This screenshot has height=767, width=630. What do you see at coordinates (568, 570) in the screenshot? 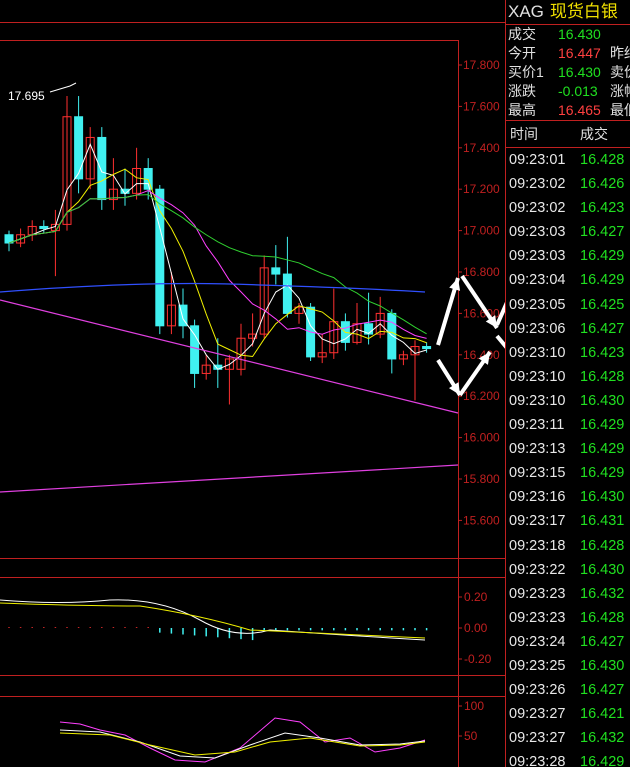
I see `tick-row: 09:23:22 16.430` at bounding box center [568, 570].